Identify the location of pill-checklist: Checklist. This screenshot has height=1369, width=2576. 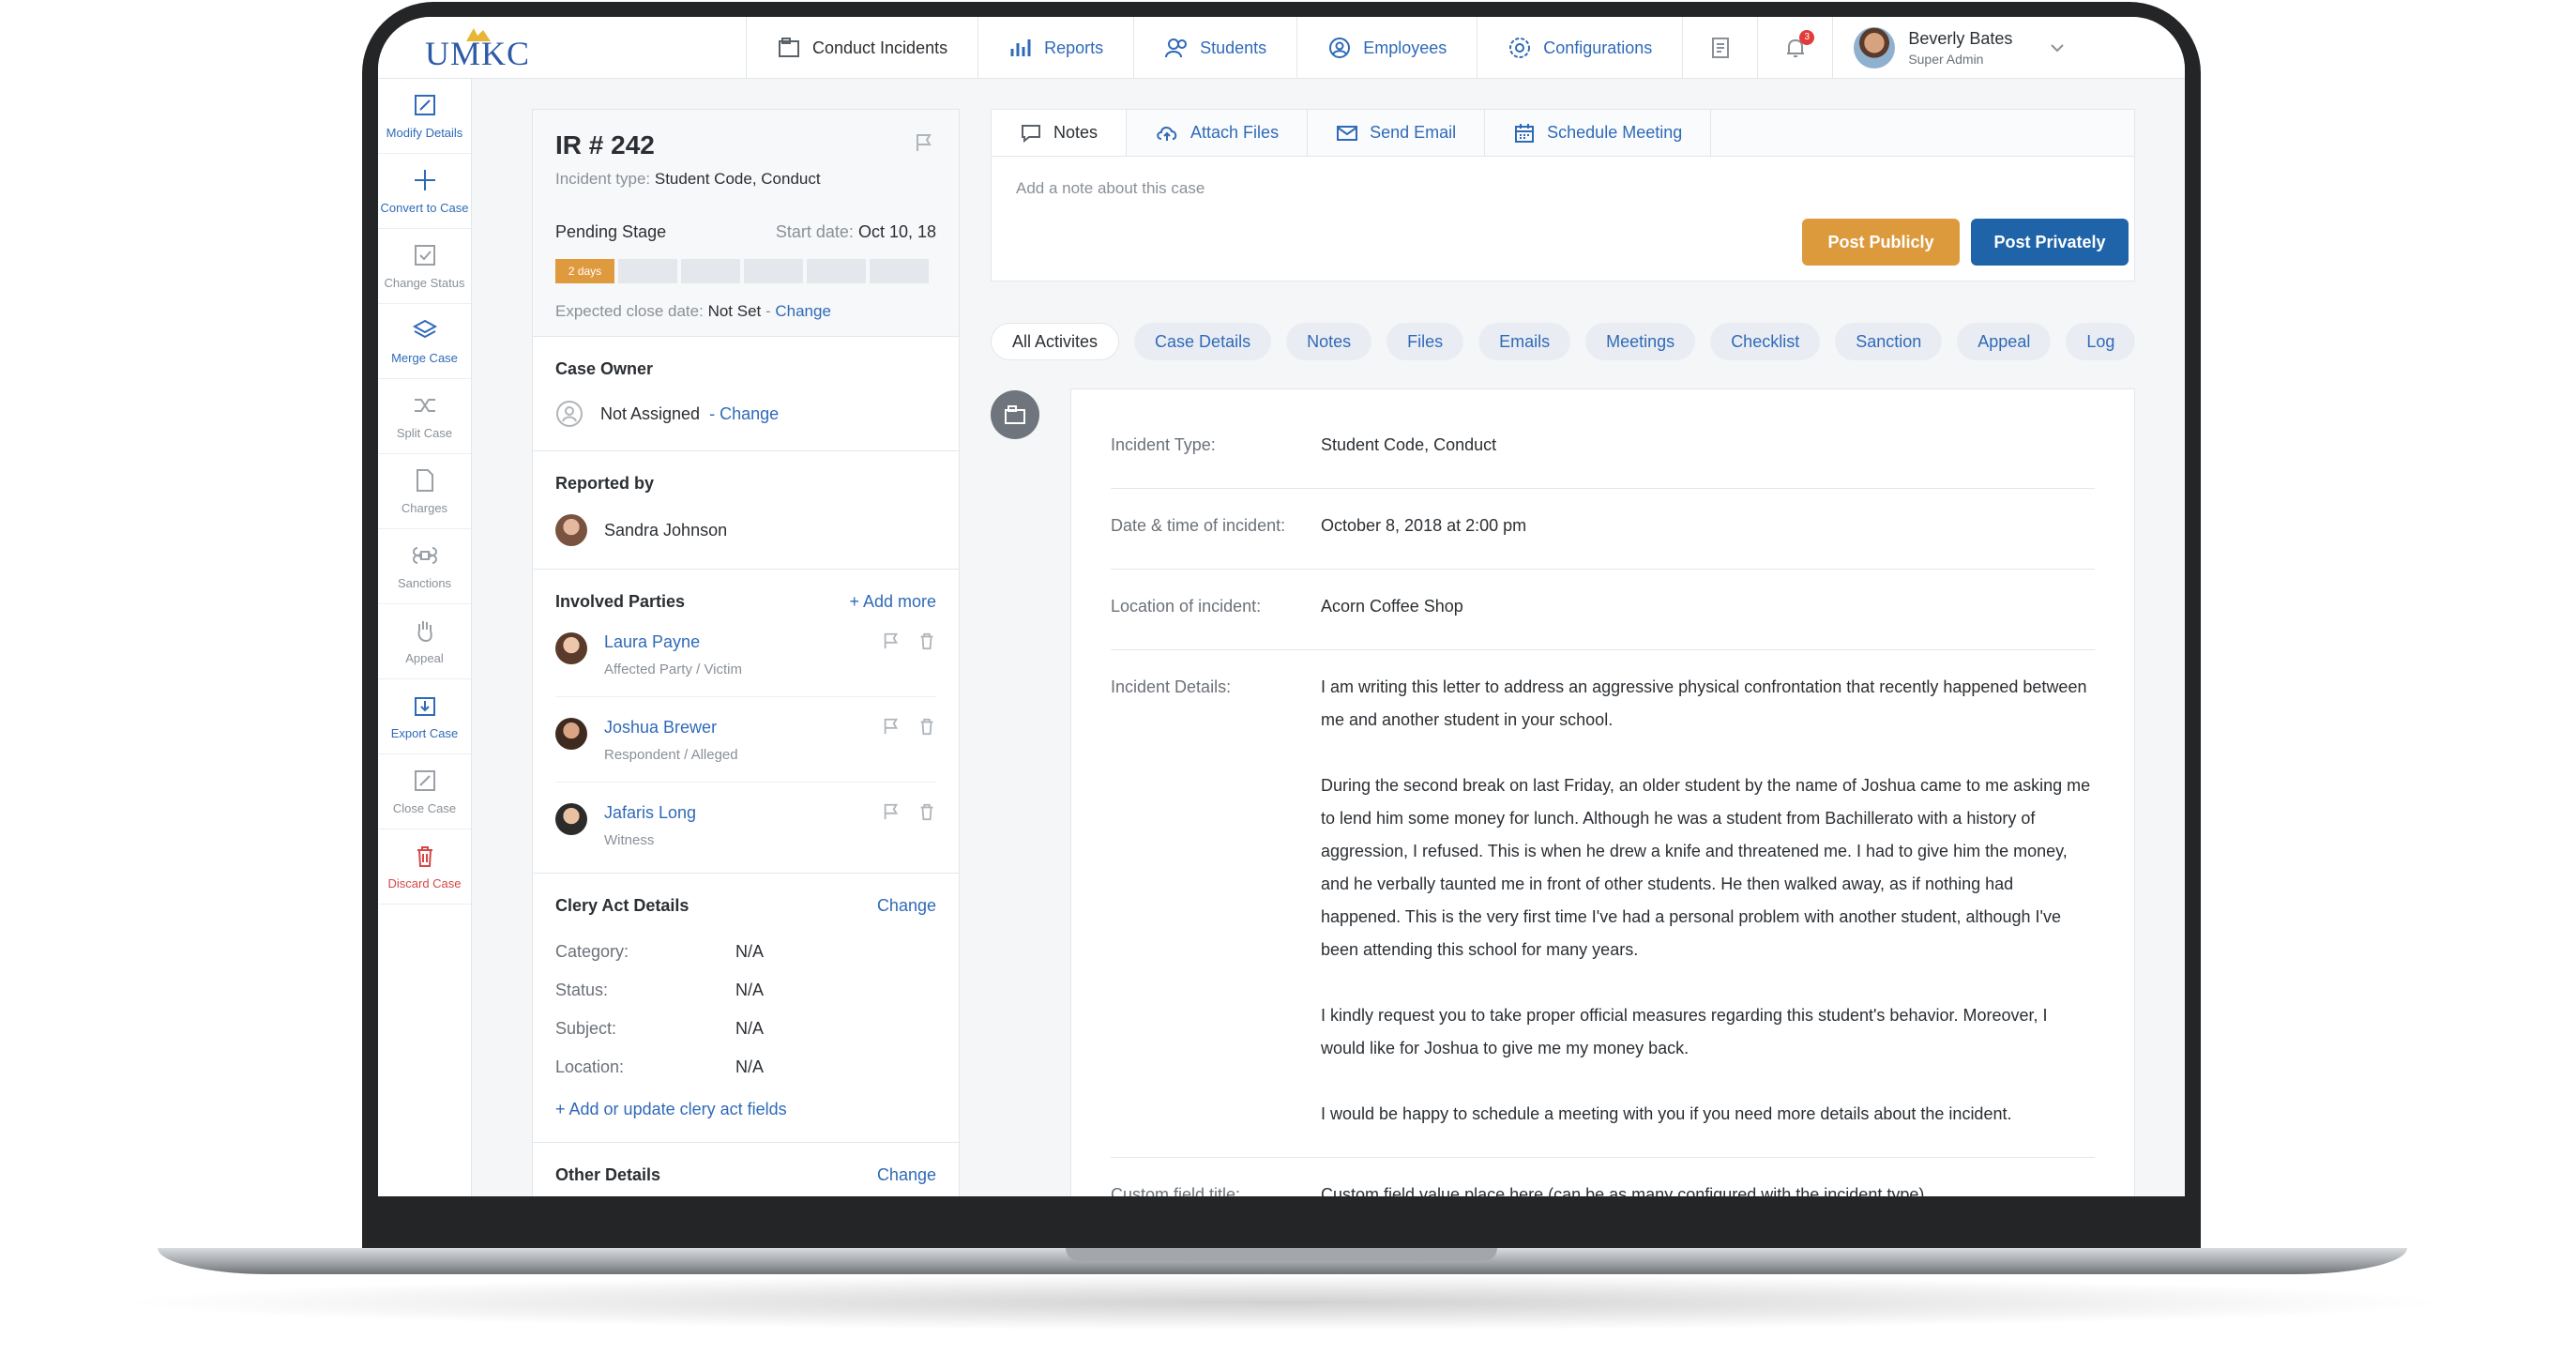
(1766, 341).